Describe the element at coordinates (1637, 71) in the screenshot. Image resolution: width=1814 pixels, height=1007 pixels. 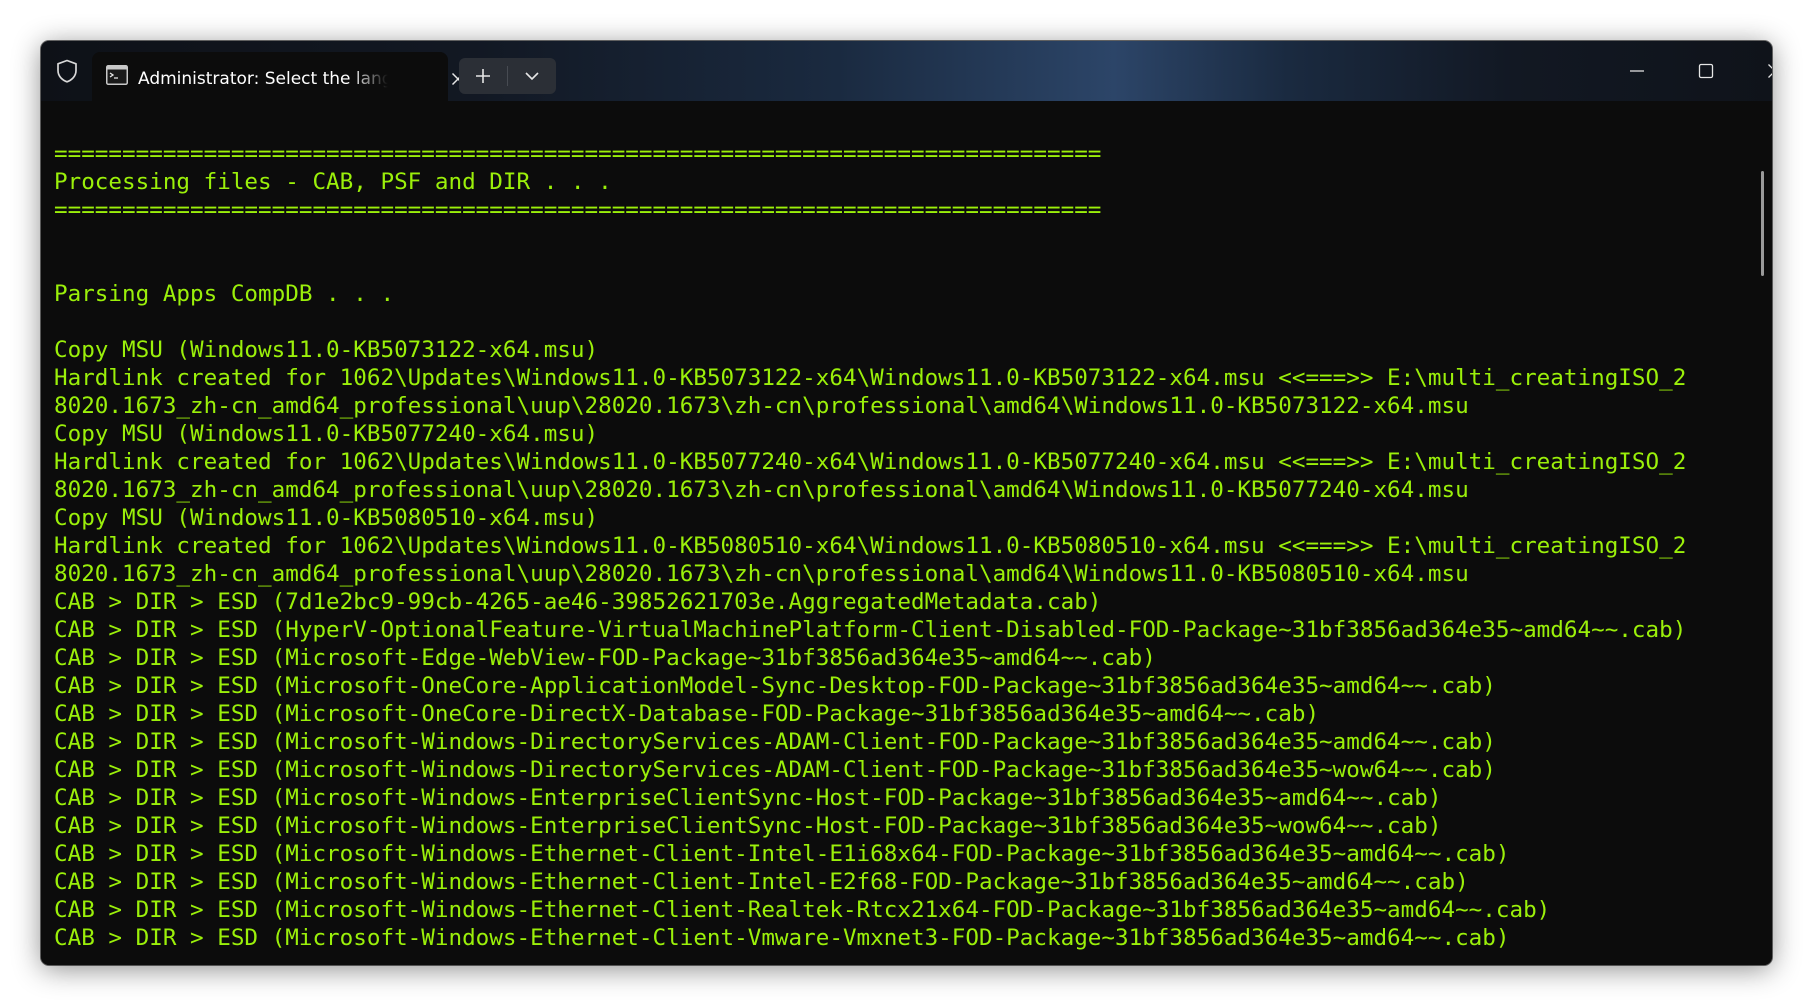
I see `minimize-icon` at that location.